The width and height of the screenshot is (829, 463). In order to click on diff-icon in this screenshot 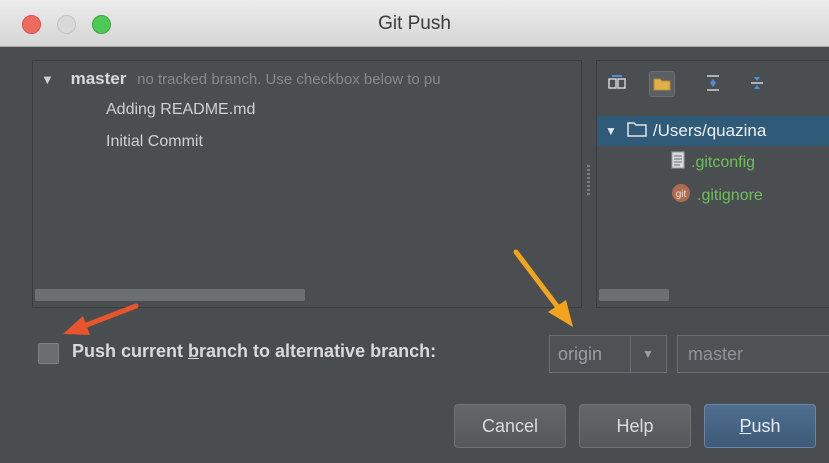, I will do `click(617, 83)`.